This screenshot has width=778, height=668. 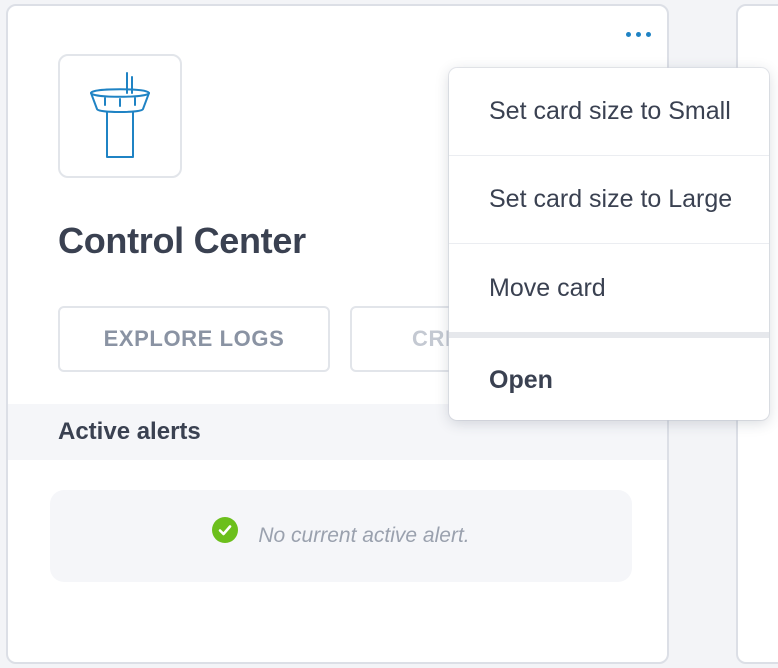 What do you see at coordinates (194, 339) in the screenshot?
I see `explore-logs-button: EXPLORE LOGS` at bounding box center [194, 339].